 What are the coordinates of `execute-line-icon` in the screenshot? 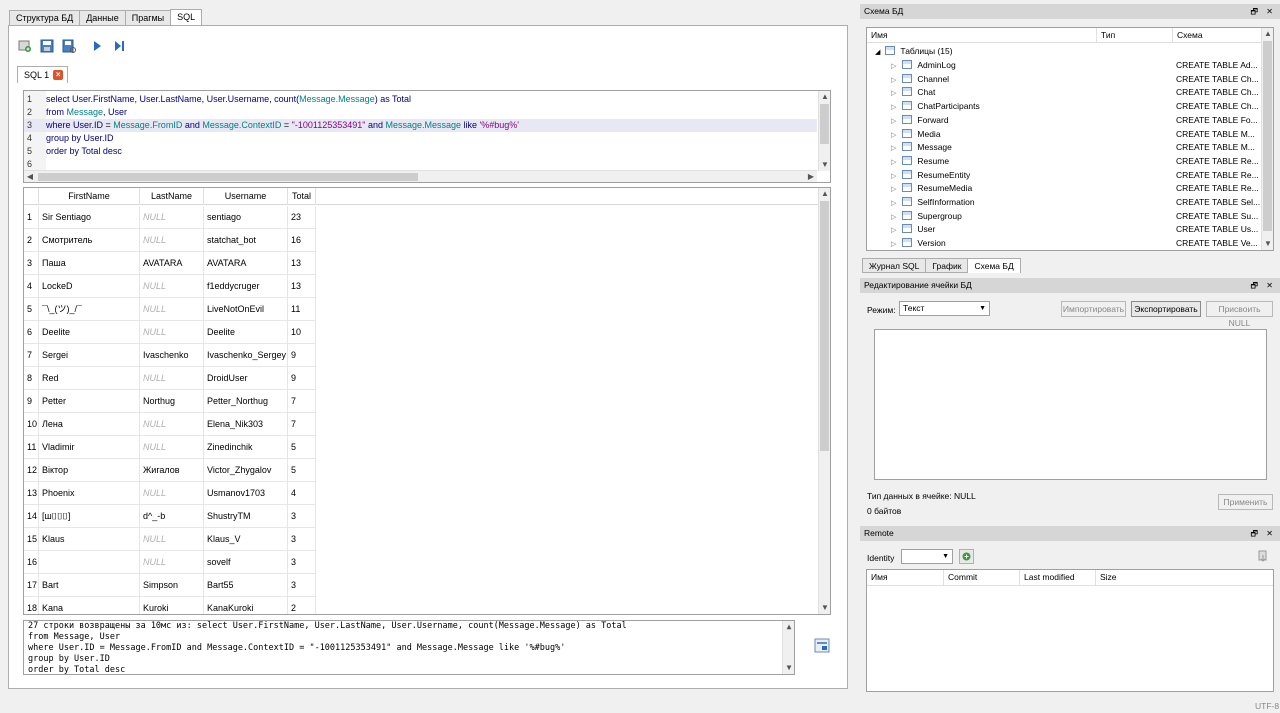 It's located at (119, 46).